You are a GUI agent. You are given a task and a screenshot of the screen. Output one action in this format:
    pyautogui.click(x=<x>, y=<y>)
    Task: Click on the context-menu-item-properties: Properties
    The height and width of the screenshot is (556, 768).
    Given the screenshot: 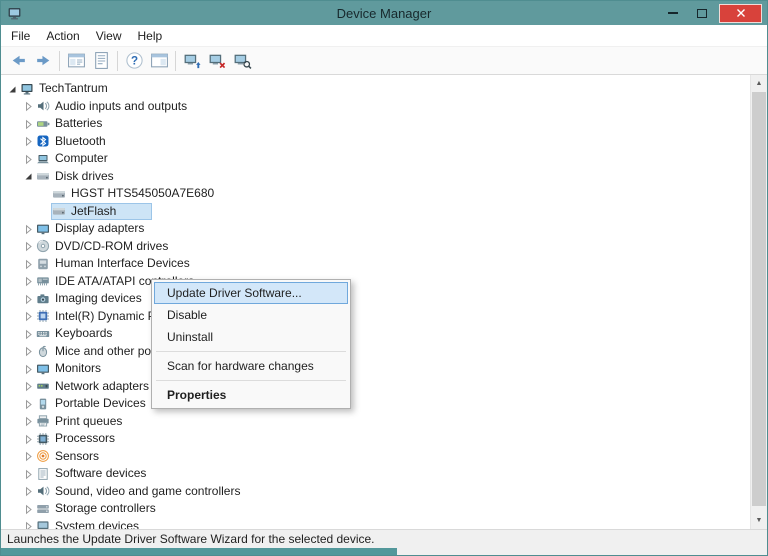 What is the action you would take?
    pyautogui.click(x=251, y=395)
    